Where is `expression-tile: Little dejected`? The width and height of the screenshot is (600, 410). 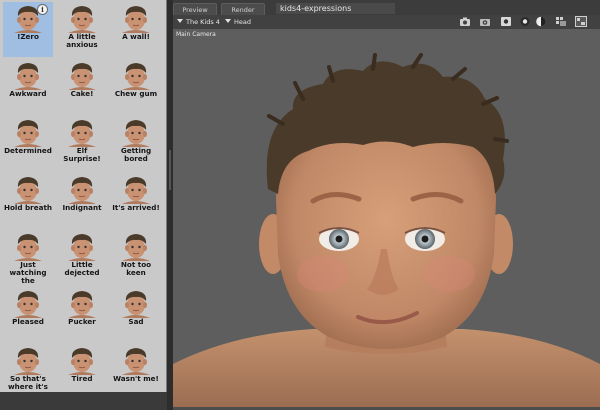 expression-tile: Little dejected is located at coordinates (82, 257).